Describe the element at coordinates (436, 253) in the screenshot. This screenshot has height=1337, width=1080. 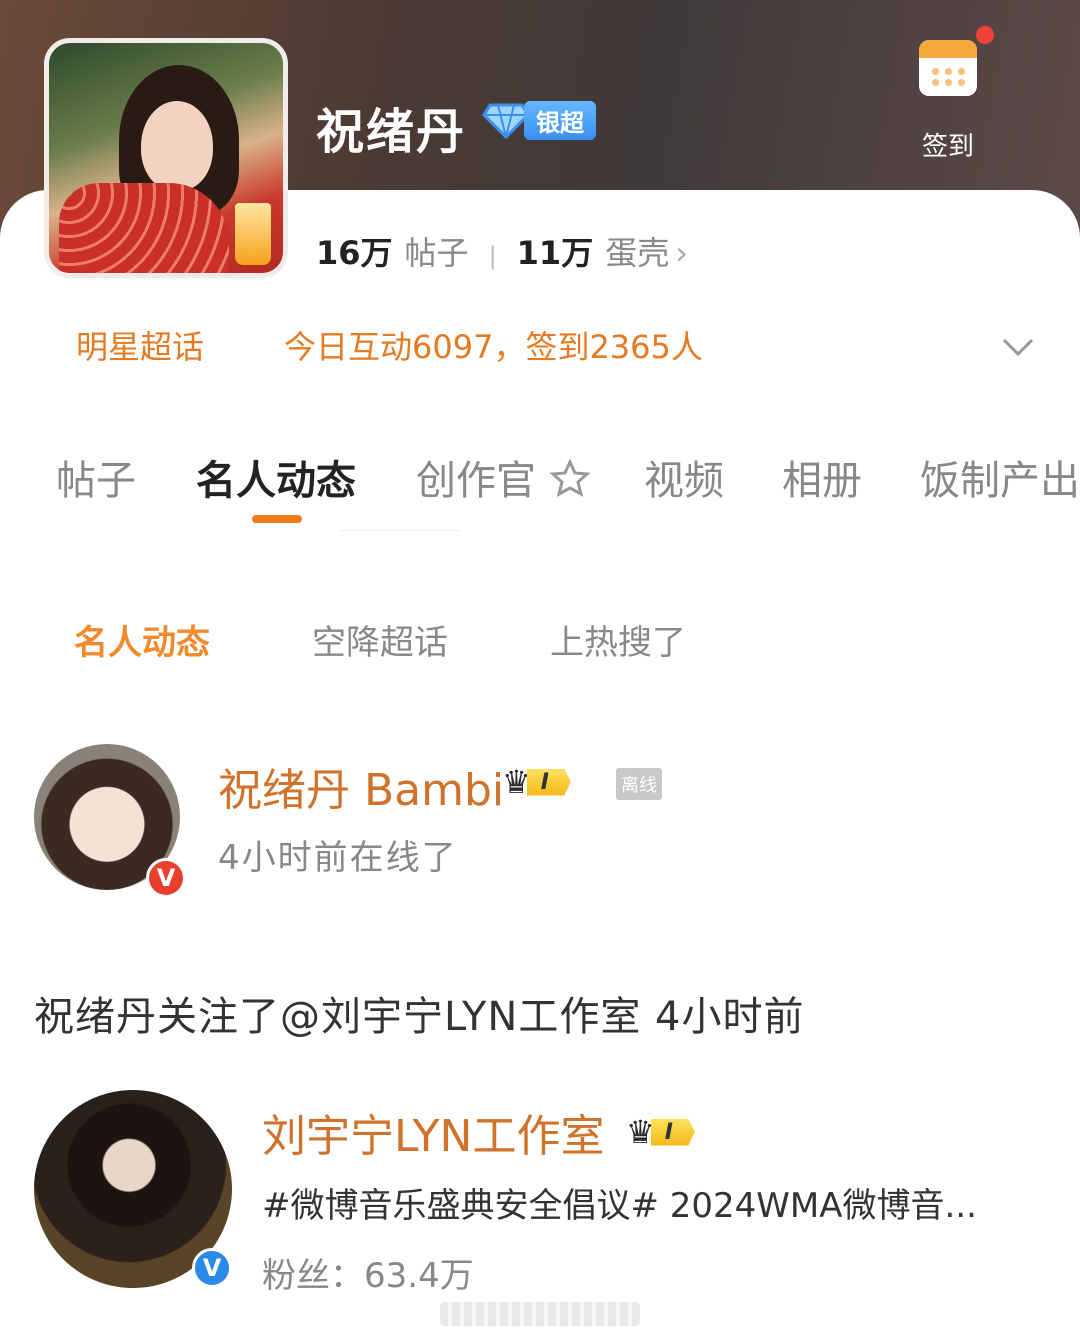
I see `posts-label: 帖子` at that location.